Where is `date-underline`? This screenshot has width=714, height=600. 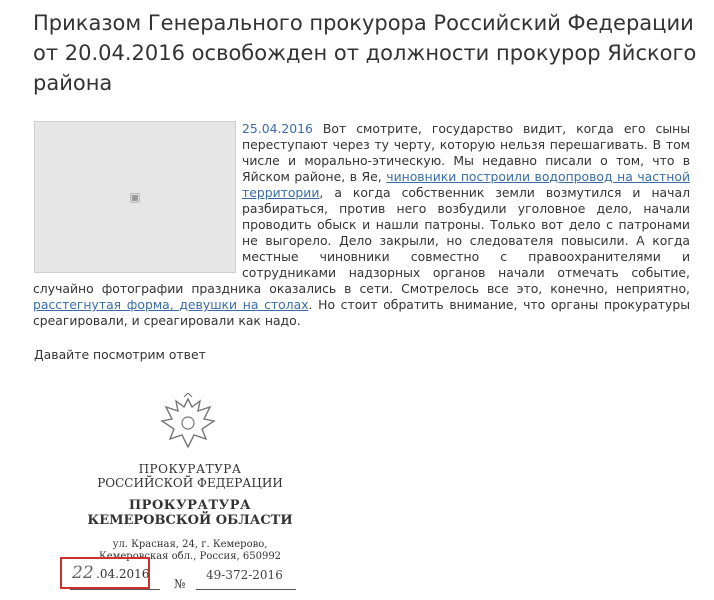
date-underline is located at coordinates (115, 589).